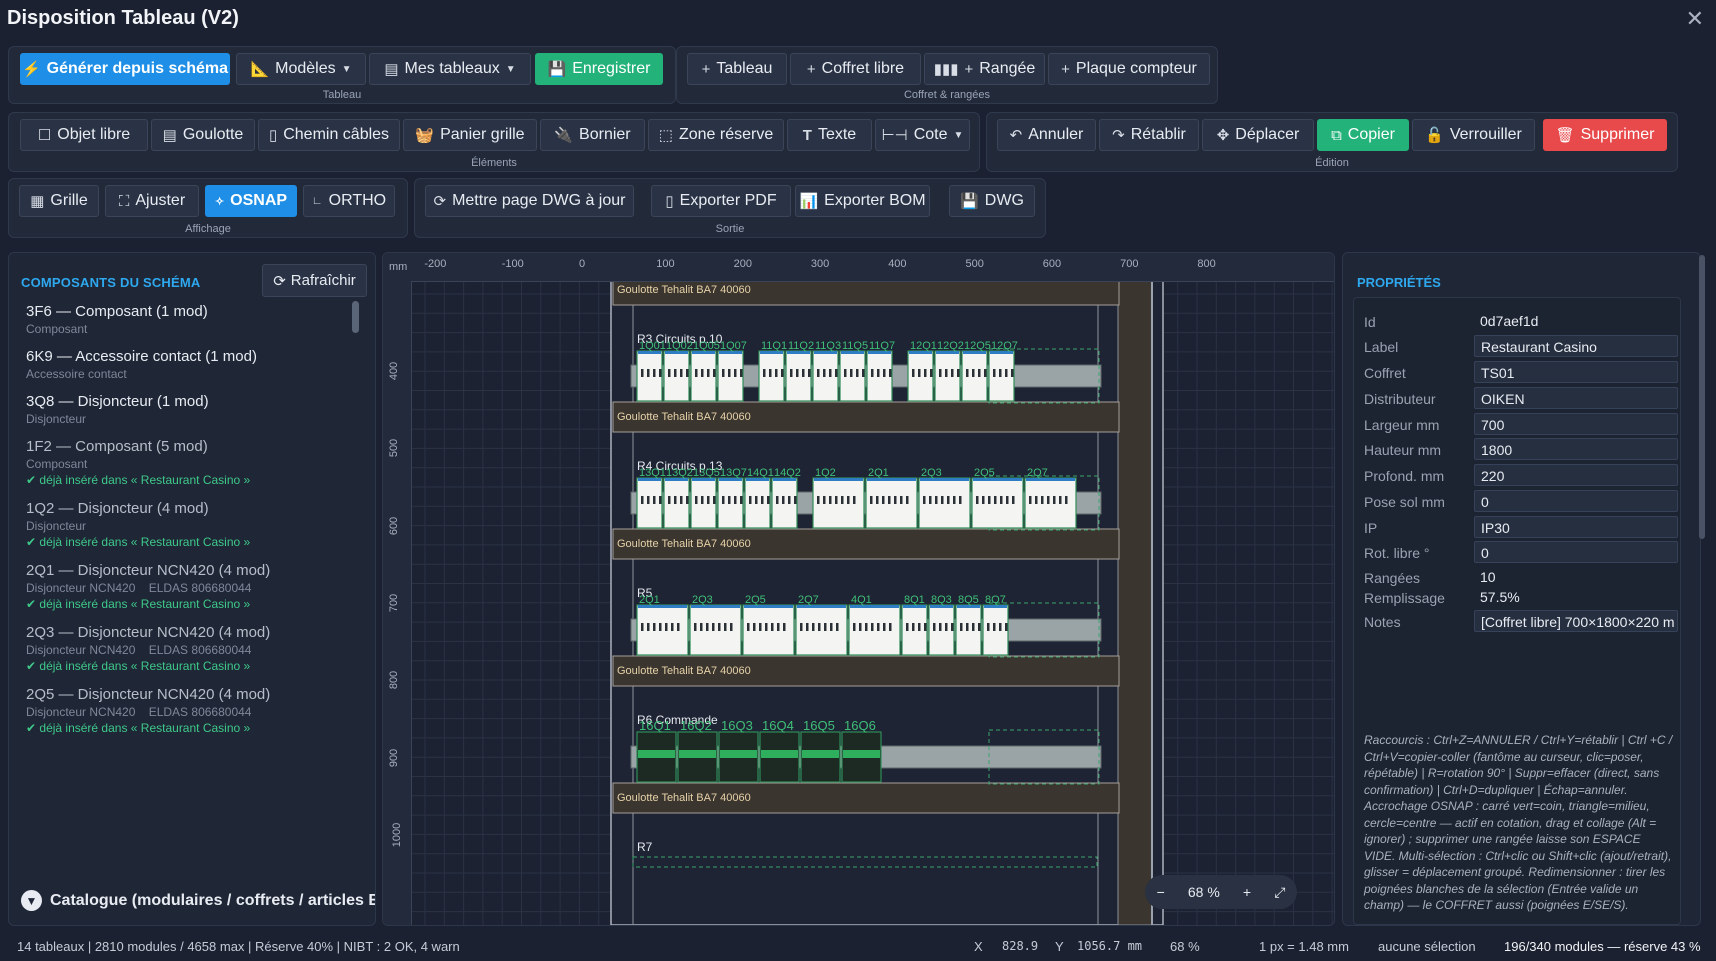 Image resolution: width=1716 pixels, height=961 pixels. What do you see at coordinates (737, 69) in the screenshot?
I see `add-board-button: + Tableau` at bounding box center [737, 69].